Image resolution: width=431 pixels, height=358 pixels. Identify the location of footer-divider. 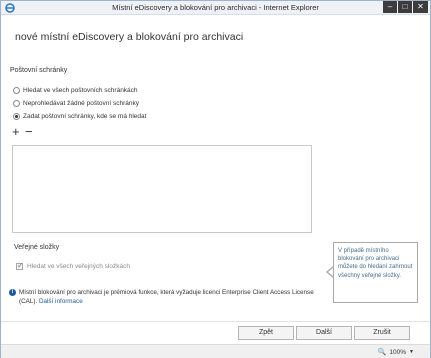
(215, 321).